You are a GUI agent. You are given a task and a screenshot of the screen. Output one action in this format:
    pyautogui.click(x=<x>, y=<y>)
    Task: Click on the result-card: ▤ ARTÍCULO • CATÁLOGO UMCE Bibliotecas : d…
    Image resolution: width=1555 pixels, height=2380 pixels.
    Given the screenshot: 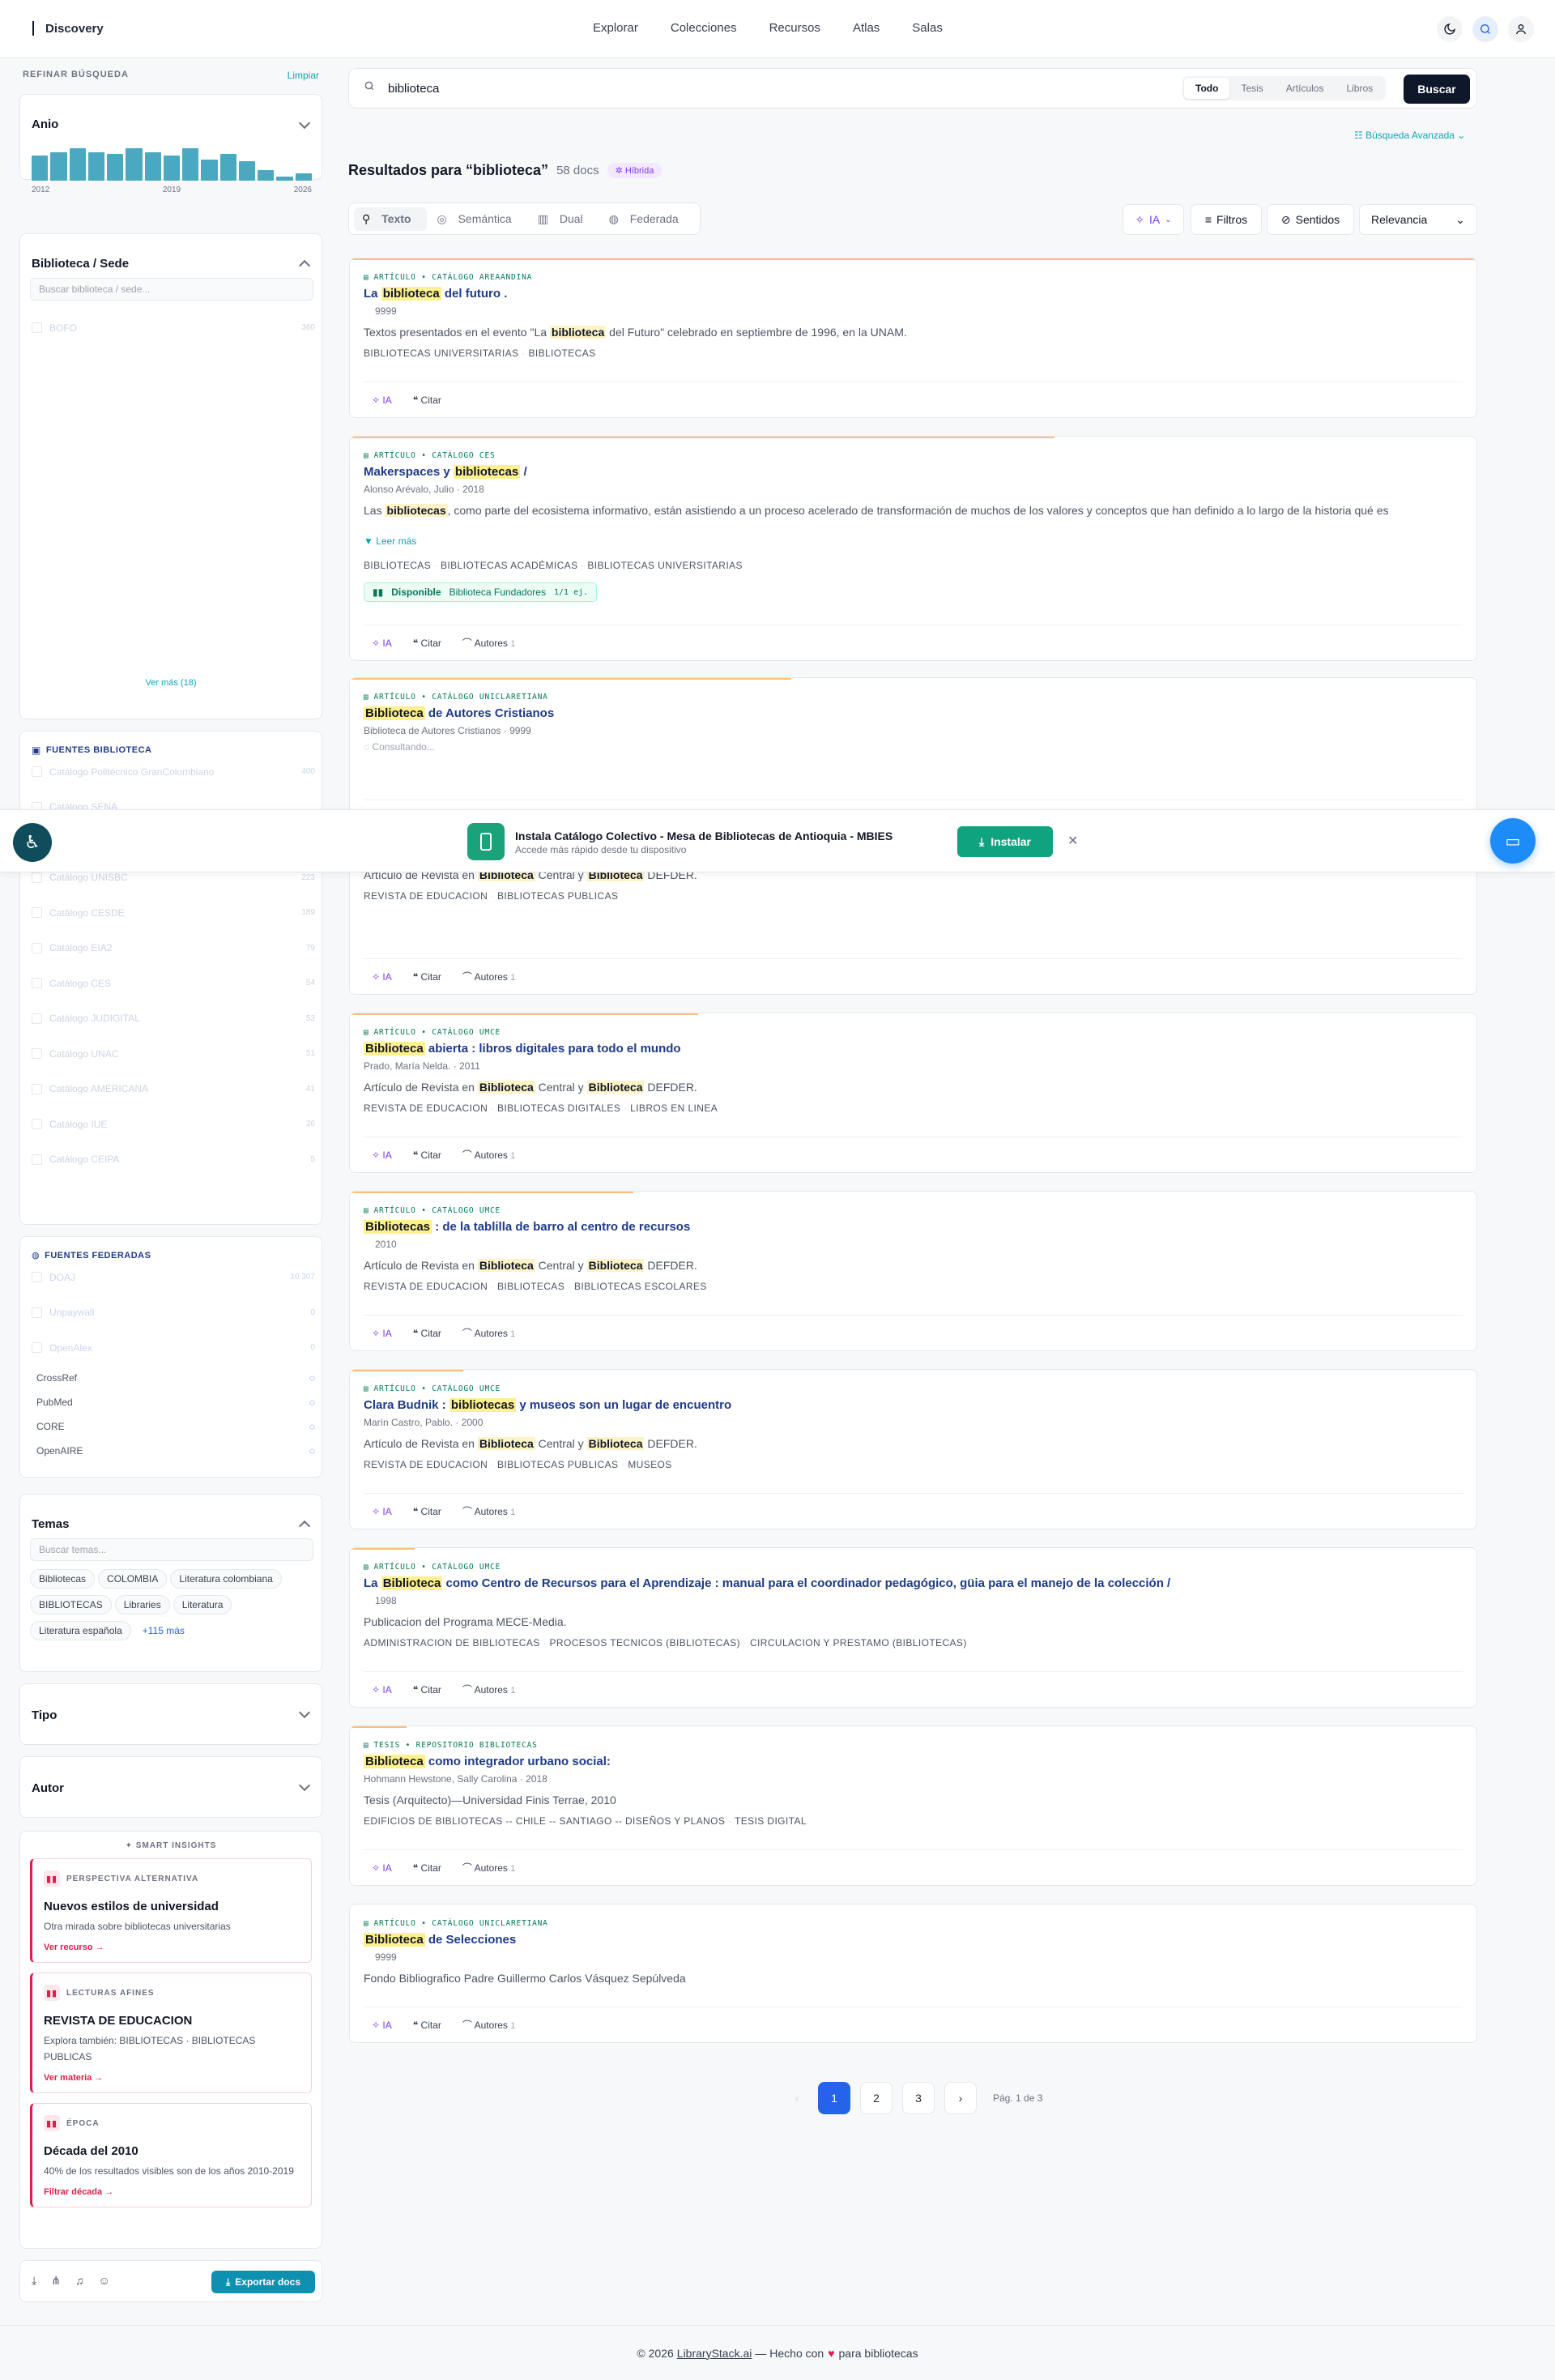 What is the action you would take?
    pyautogui.click(x=913, y=1271)
    